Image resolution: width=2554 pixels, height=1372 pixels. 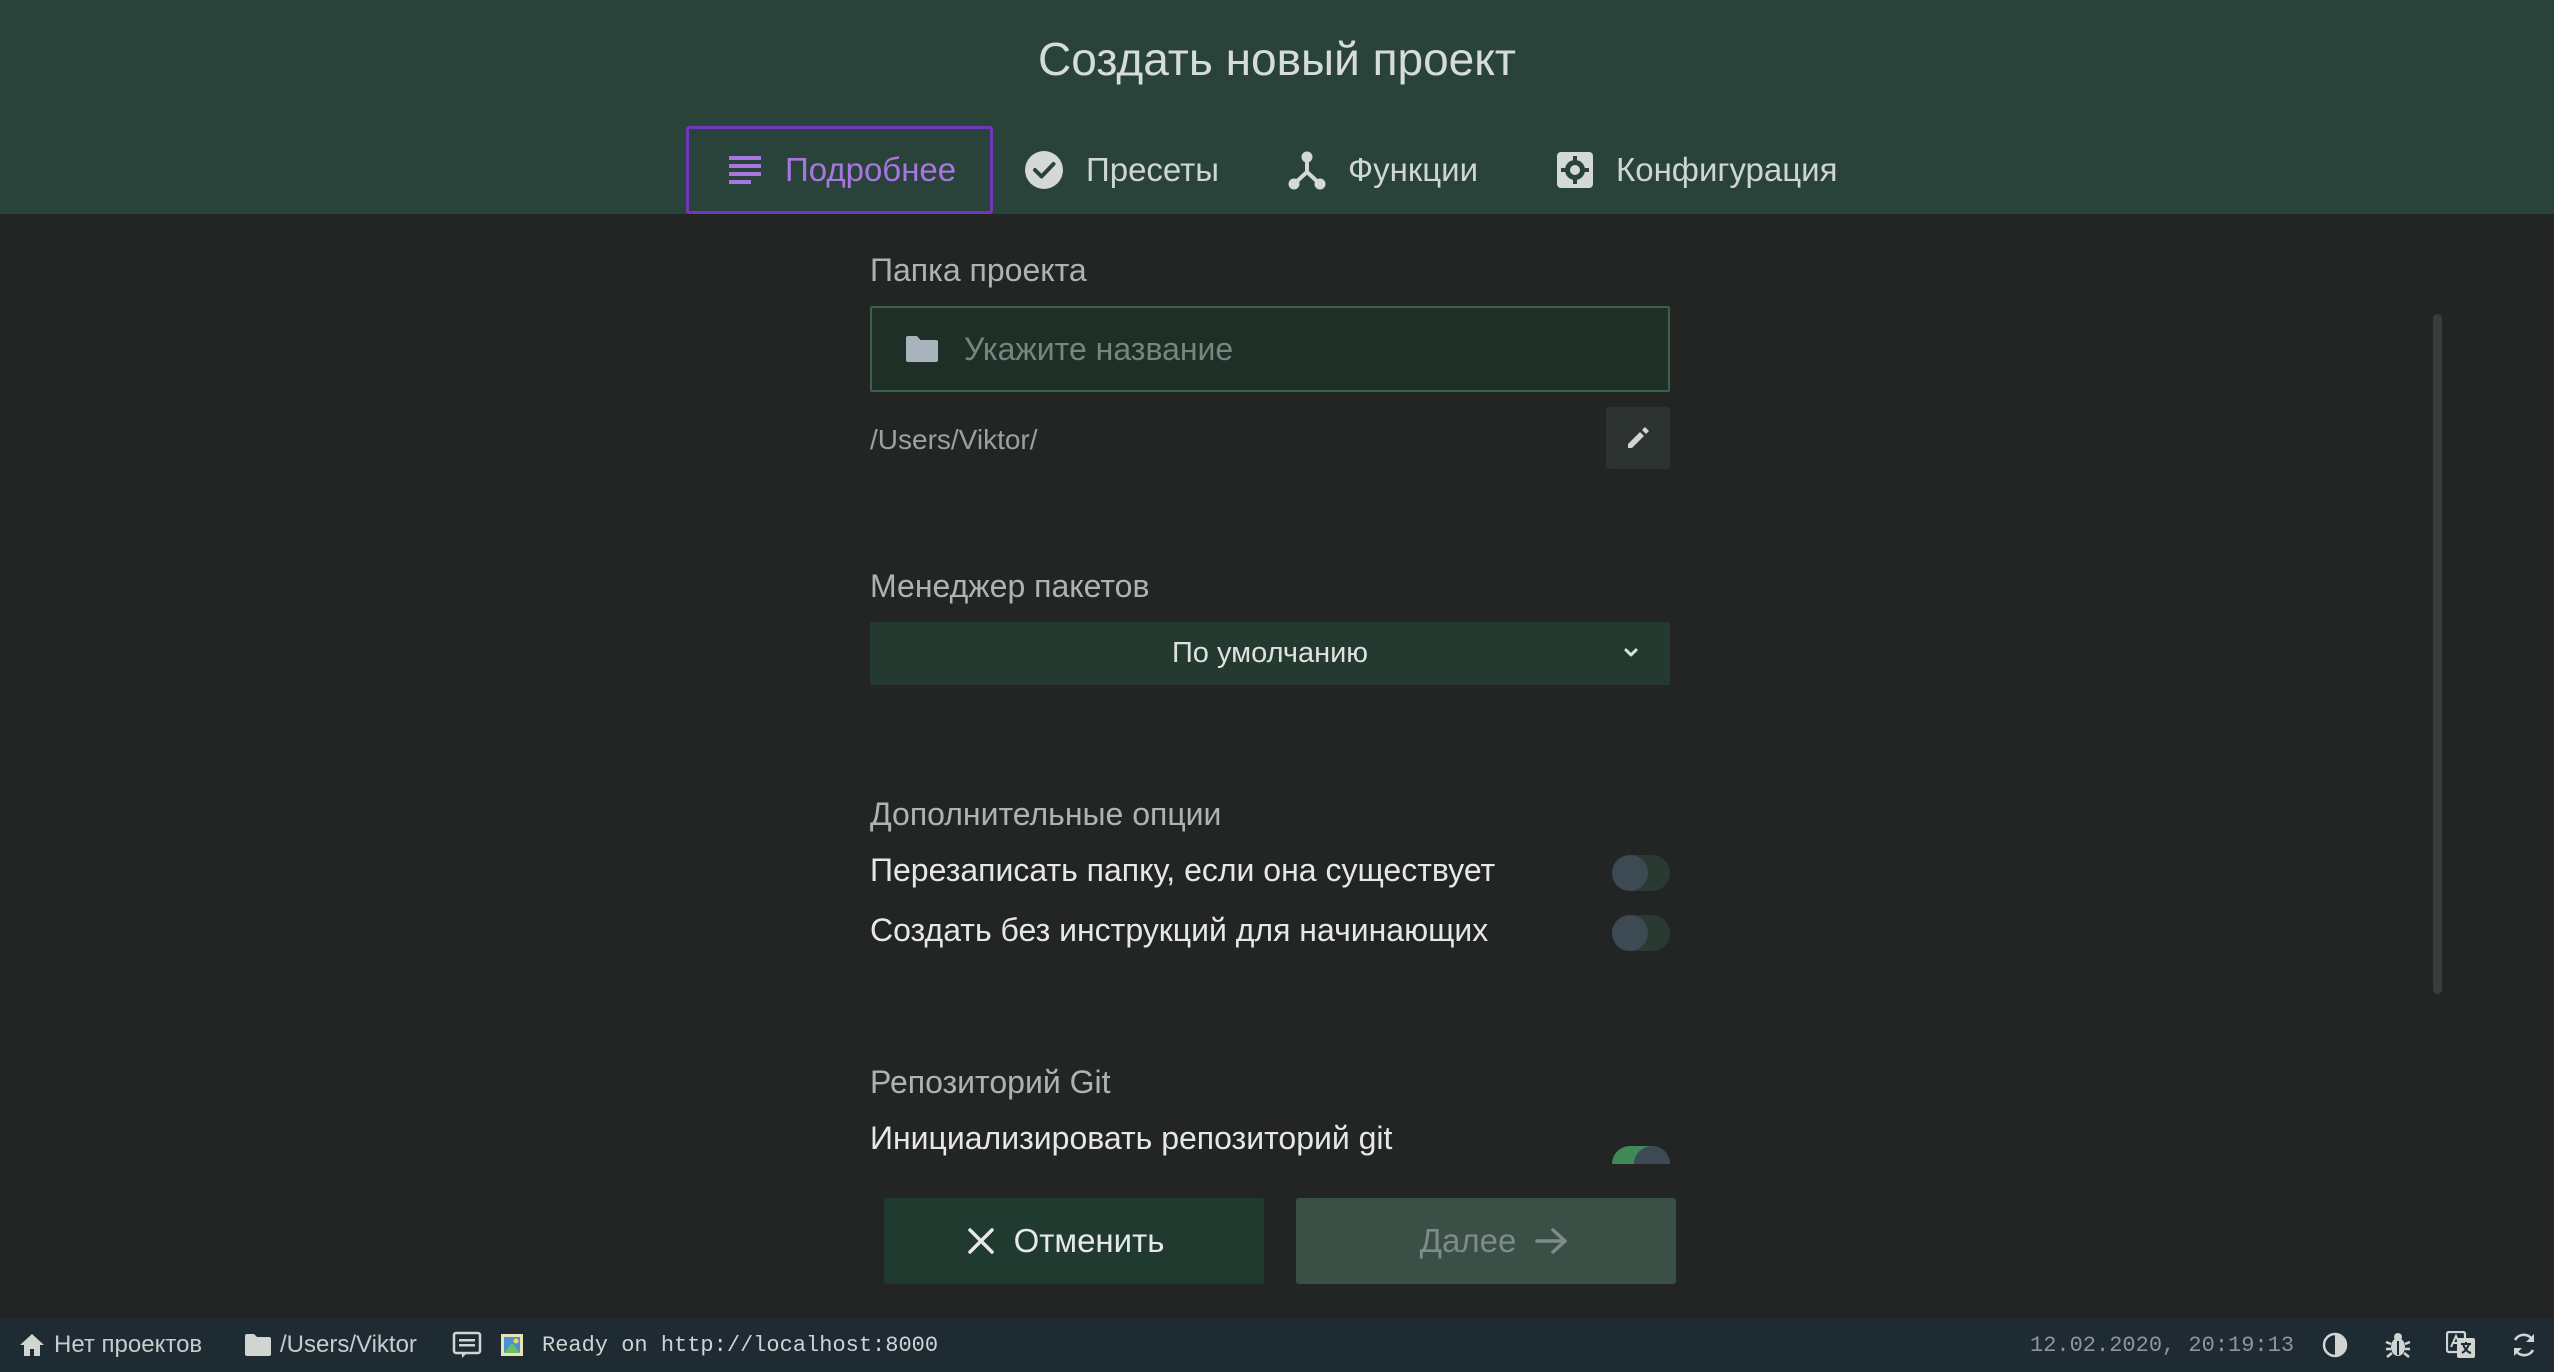 What do you see at coordinates (1307, 170) in the screenshot?
I see `fork-icon` at bounding box center [1307, 170].